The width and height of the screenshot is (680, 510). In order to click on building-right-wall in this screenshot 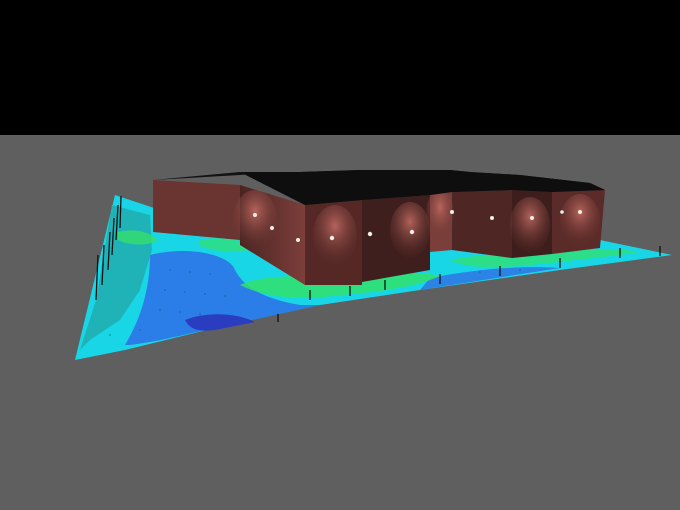, I will do `click(482, 224)`.